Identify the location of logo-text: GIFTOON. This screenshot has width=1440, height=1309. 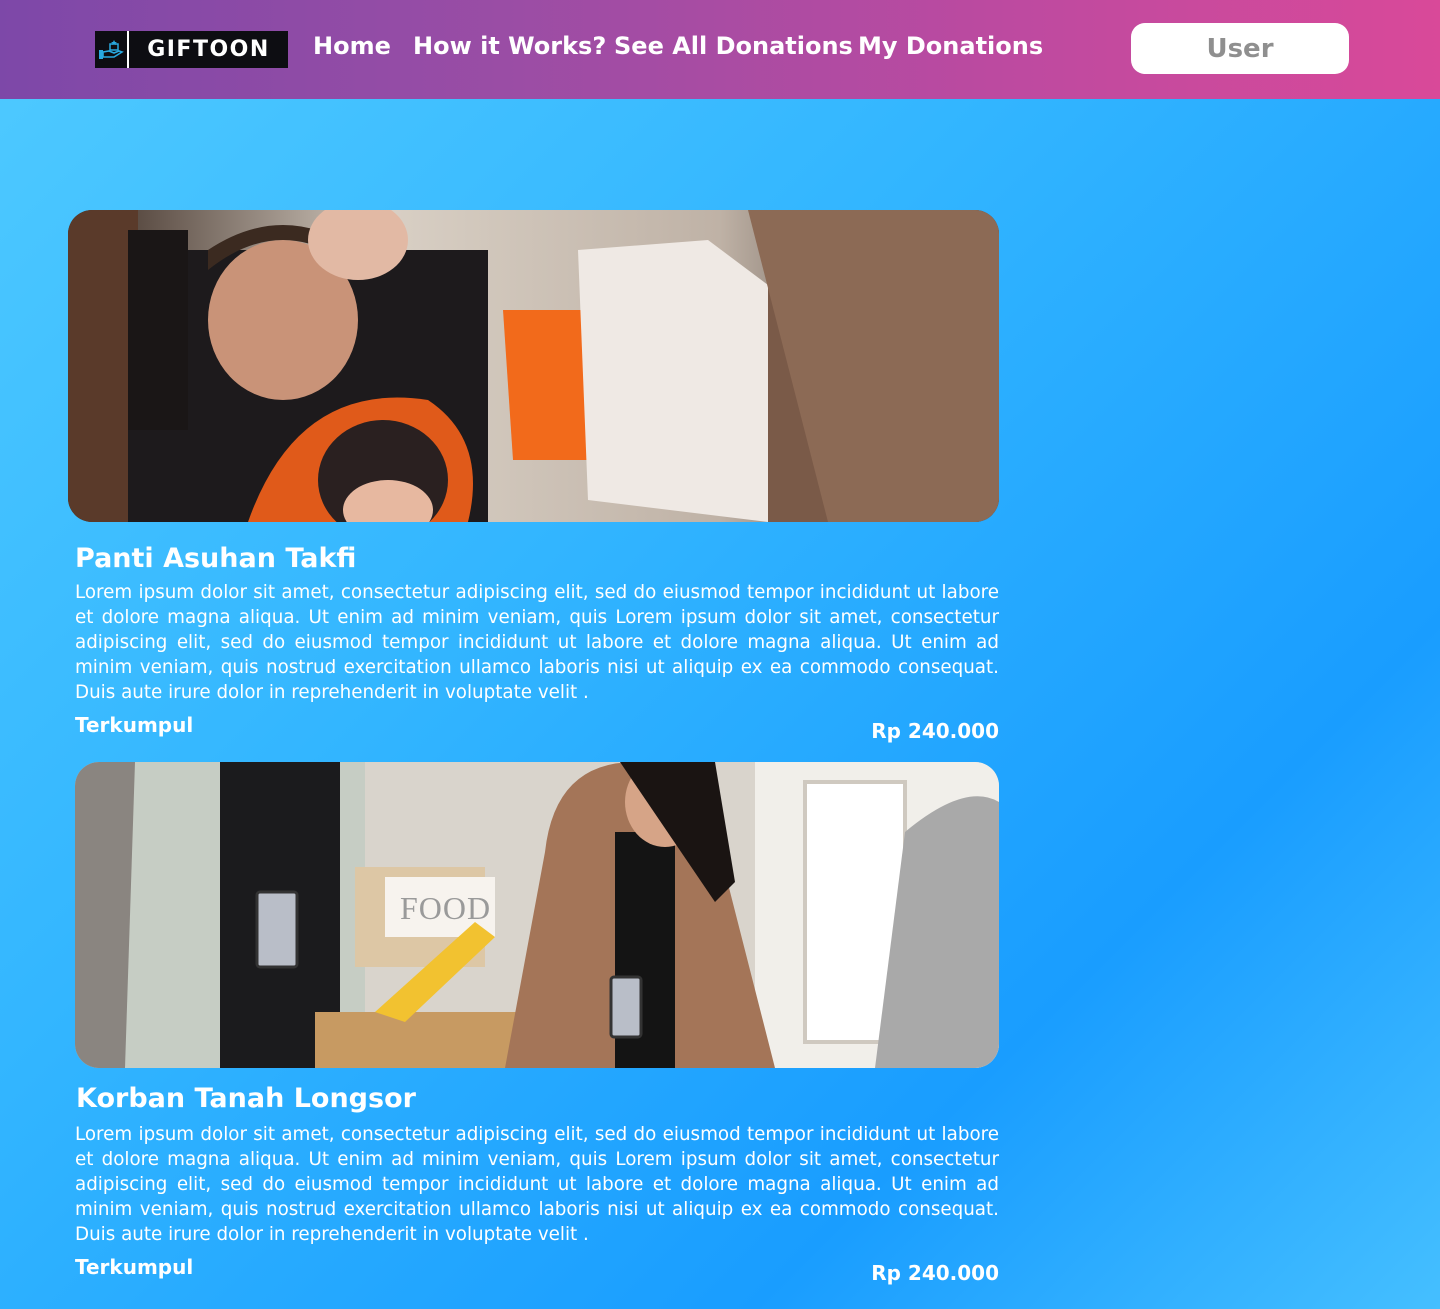
(208, 49).